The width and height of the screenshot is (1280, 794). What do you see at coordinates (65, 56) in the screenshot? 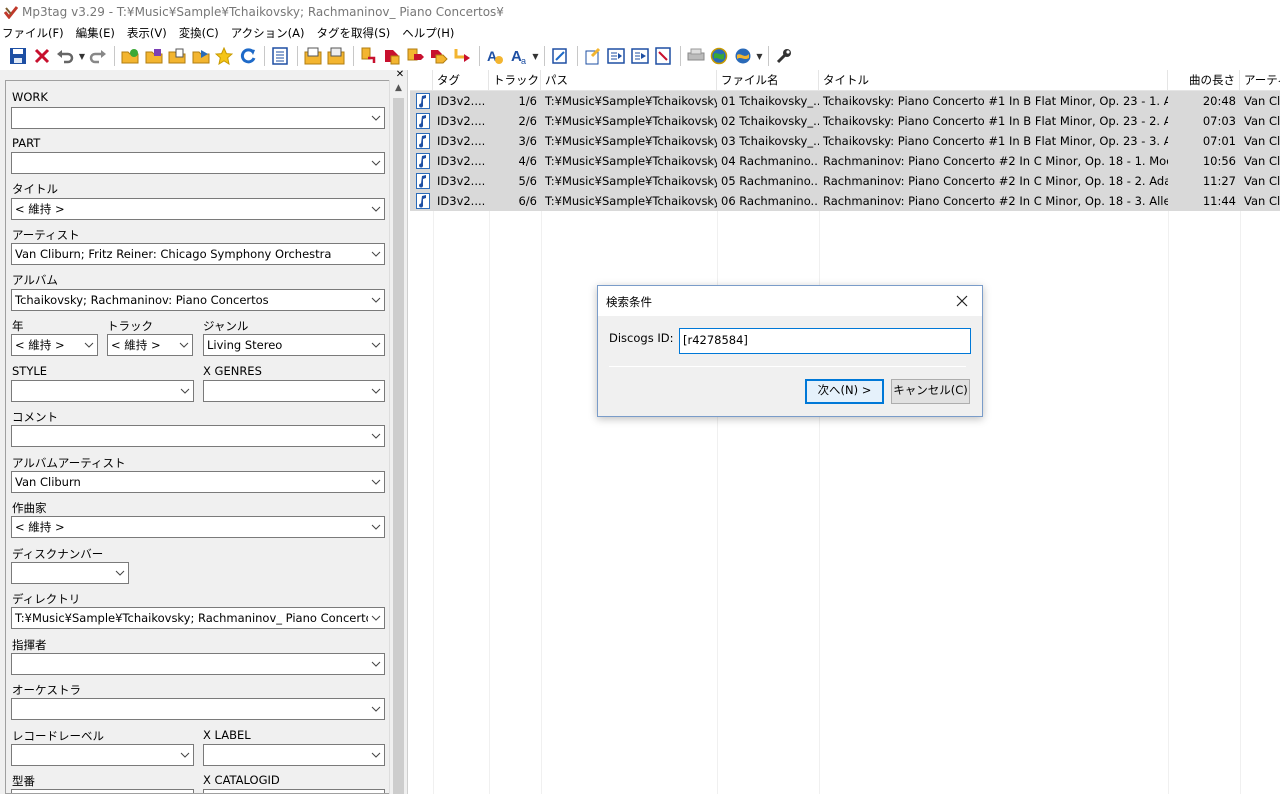
I see `undo-icon` at bounding box center [65, 56].